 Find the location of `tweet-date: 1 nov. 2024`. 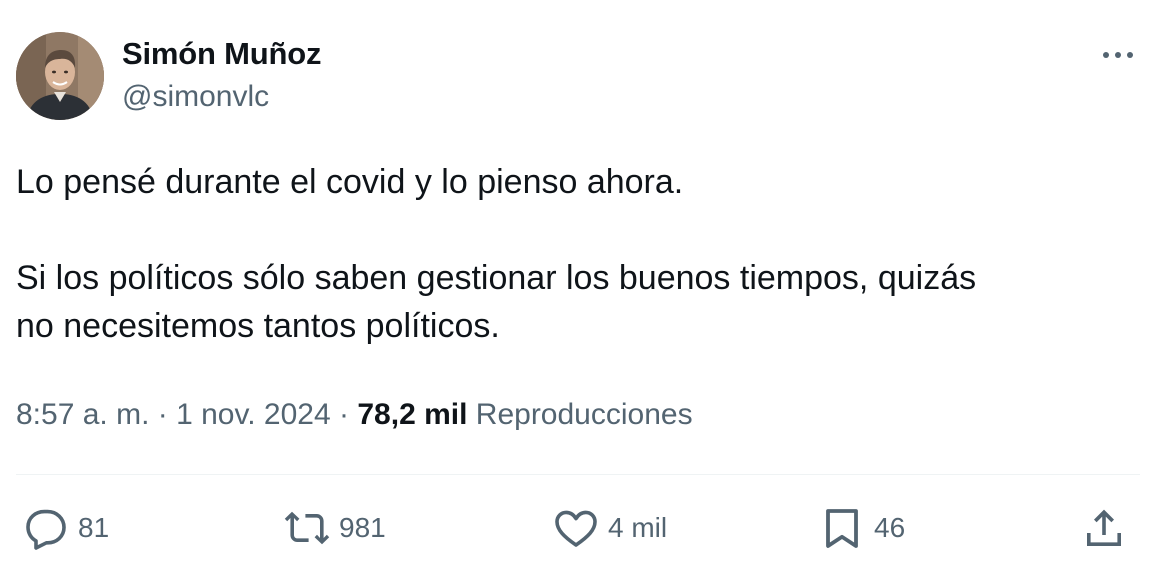

tweet-date: 1 nov. 2024 is located at coordinates (253, 414).